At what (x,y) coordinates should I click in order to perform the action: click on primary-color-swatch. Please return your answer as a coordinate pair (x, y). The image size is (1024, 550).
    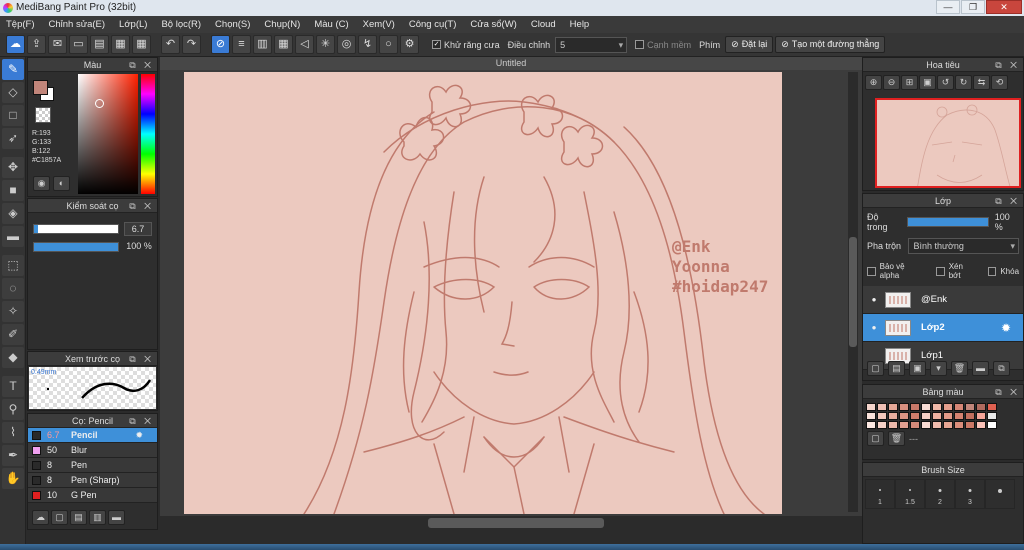
    Looking at the image, I should click on (40, 87).